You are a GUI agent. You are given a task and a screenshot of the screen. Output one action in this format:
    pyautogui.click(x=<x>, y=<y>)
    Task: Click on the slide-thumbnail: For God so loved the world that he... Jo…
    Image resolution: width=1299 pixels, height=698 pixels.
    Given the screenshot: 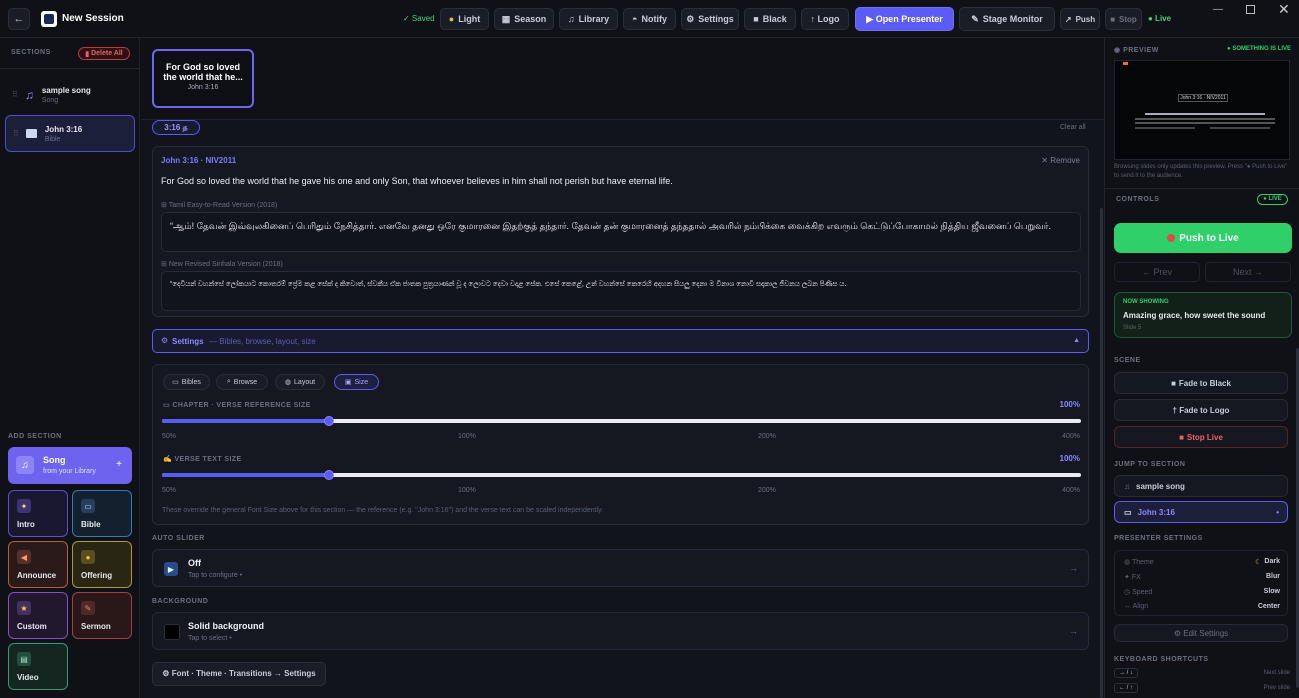 What is the action you would take?
    pyautogui.click(x=203, y=78)
    